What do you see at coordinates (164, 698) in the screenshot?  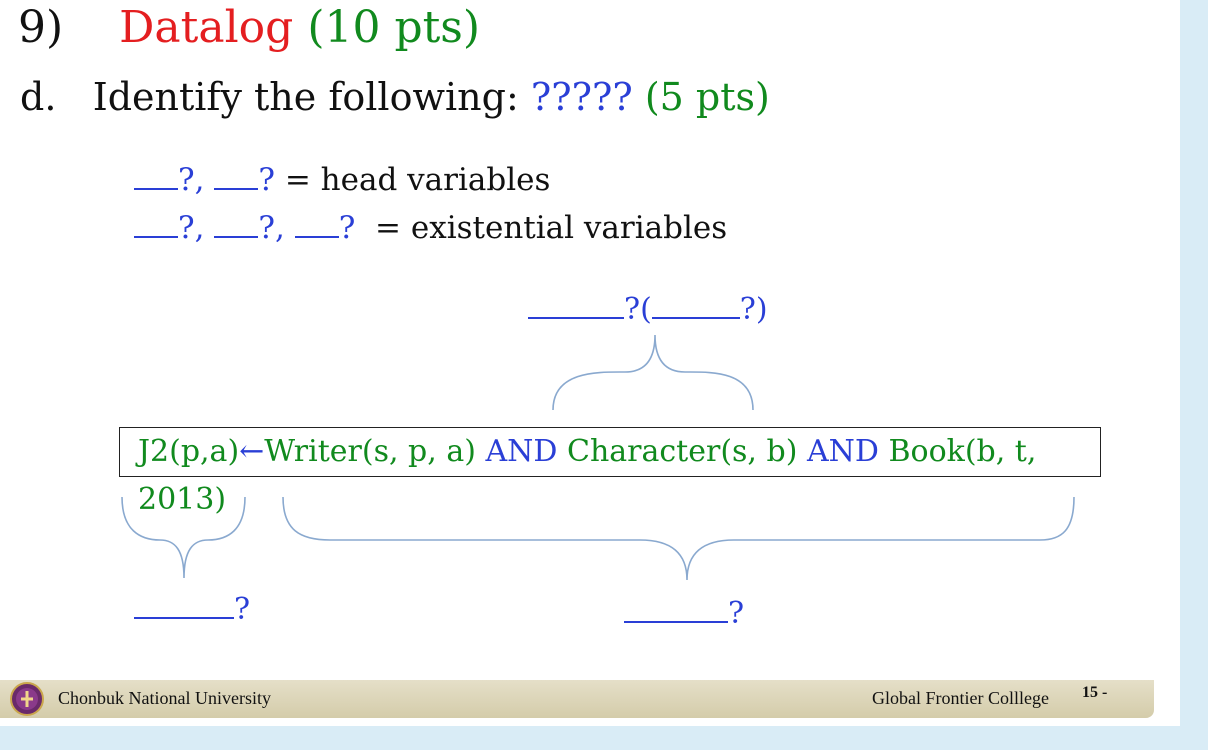 I see `footer-university: Chonbuk National University` at bounding box center [164, 698].